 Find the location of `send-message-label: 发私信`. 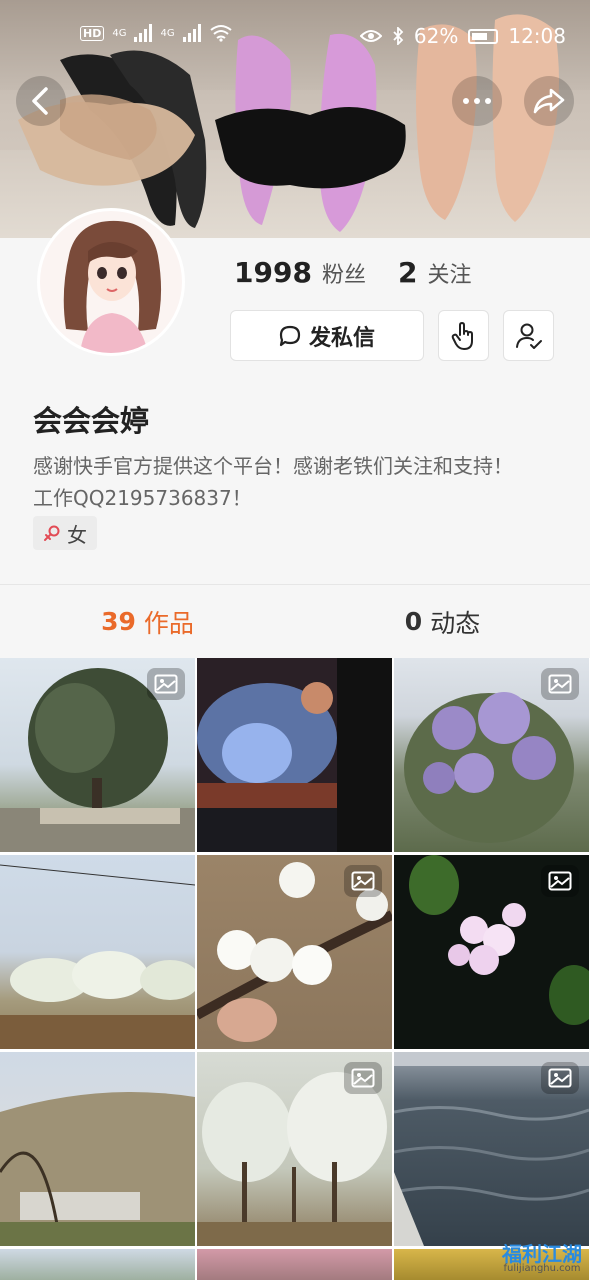

send-message-label: 发私信 is located at coordinates (341, 338).